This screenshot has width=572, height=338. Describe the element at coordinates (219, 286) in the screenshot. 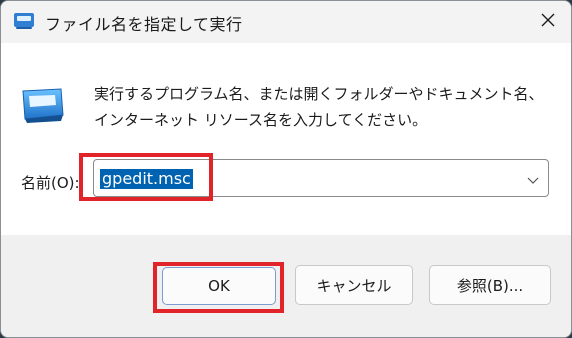

I see `ok-button: OK` at that location.